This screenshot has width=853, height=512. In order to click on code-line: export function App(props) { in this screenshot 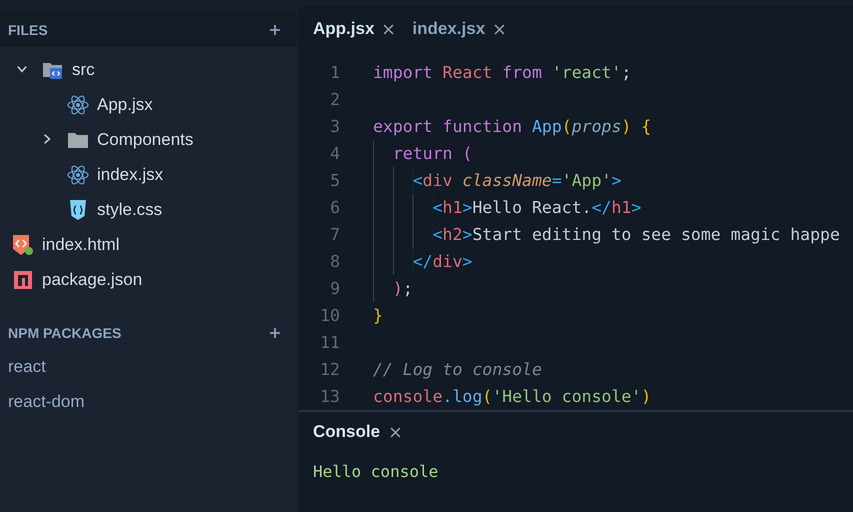, I will do `click(512, 127)`.